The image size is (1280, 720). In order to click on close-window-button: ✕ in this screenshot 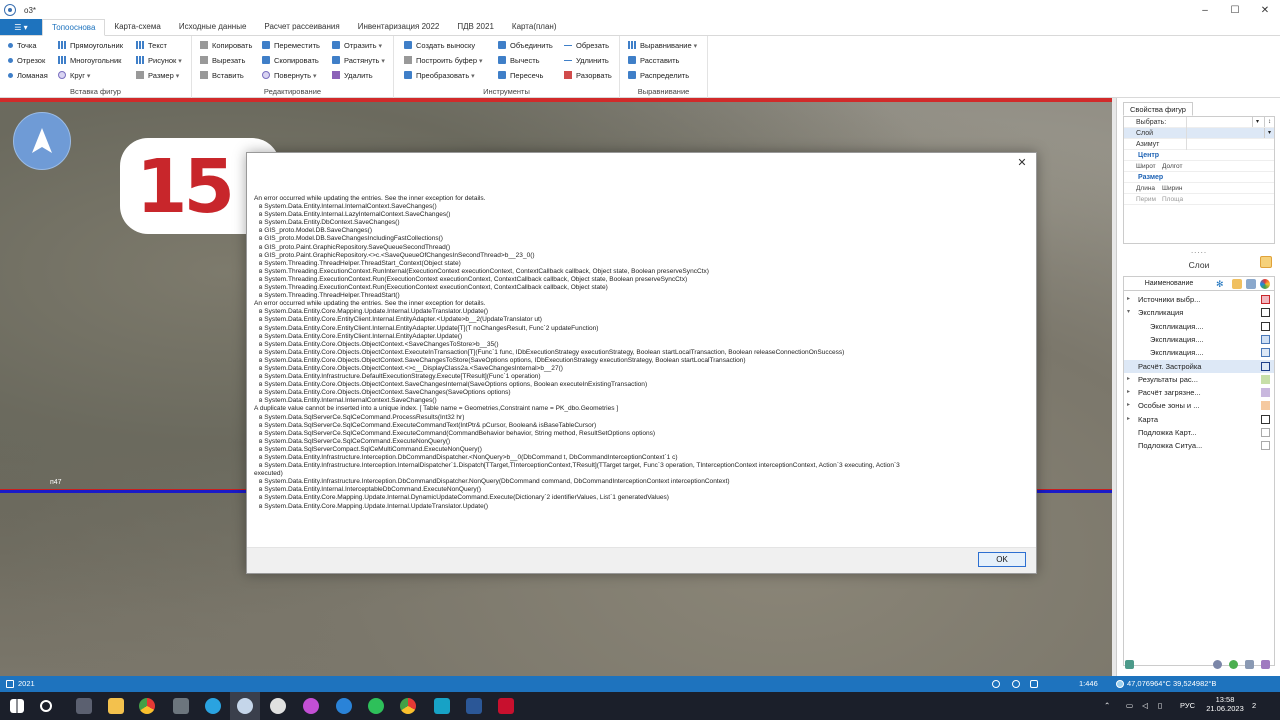, I will do `click(1265, 10)`.